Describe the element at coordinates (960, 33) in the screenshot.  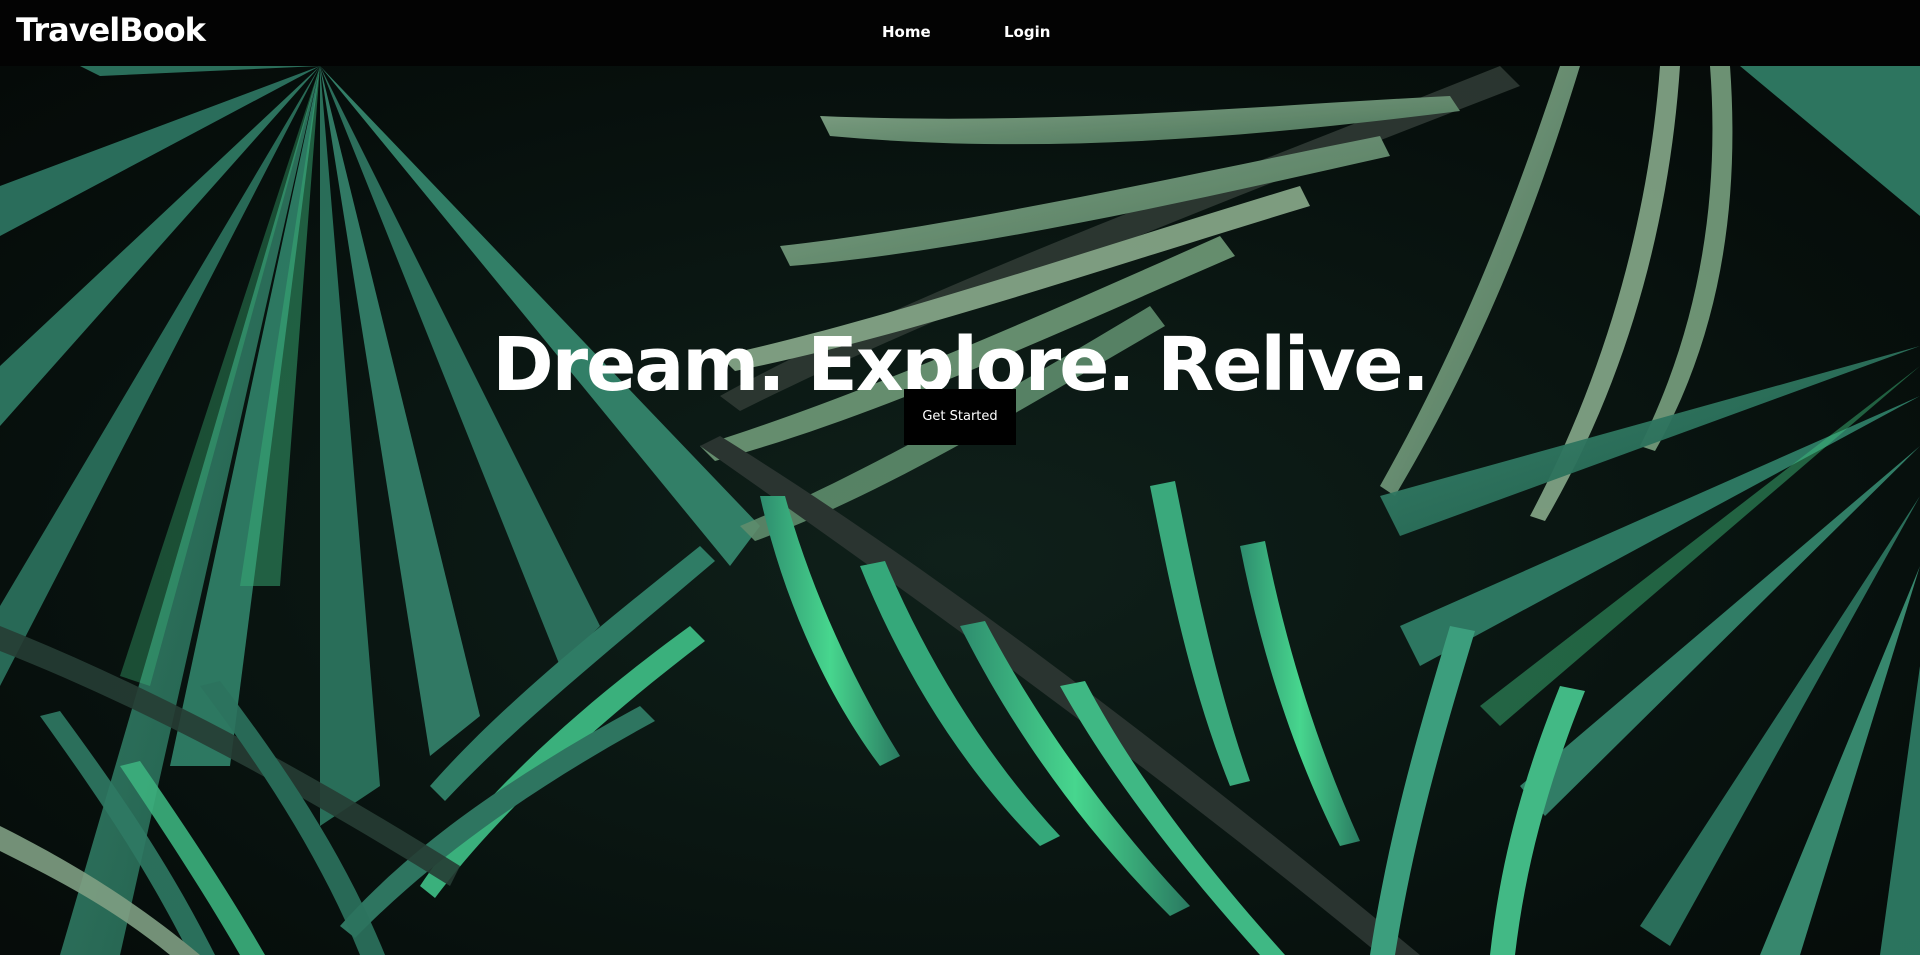
I see `top-navbar: TravelBook Home Login` at that location.